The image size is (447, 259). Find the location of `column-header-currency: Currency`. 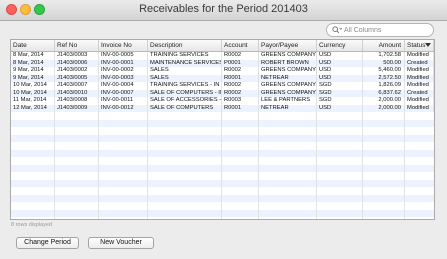

column-header-currency: Currency is located at coordinates (340, 45).